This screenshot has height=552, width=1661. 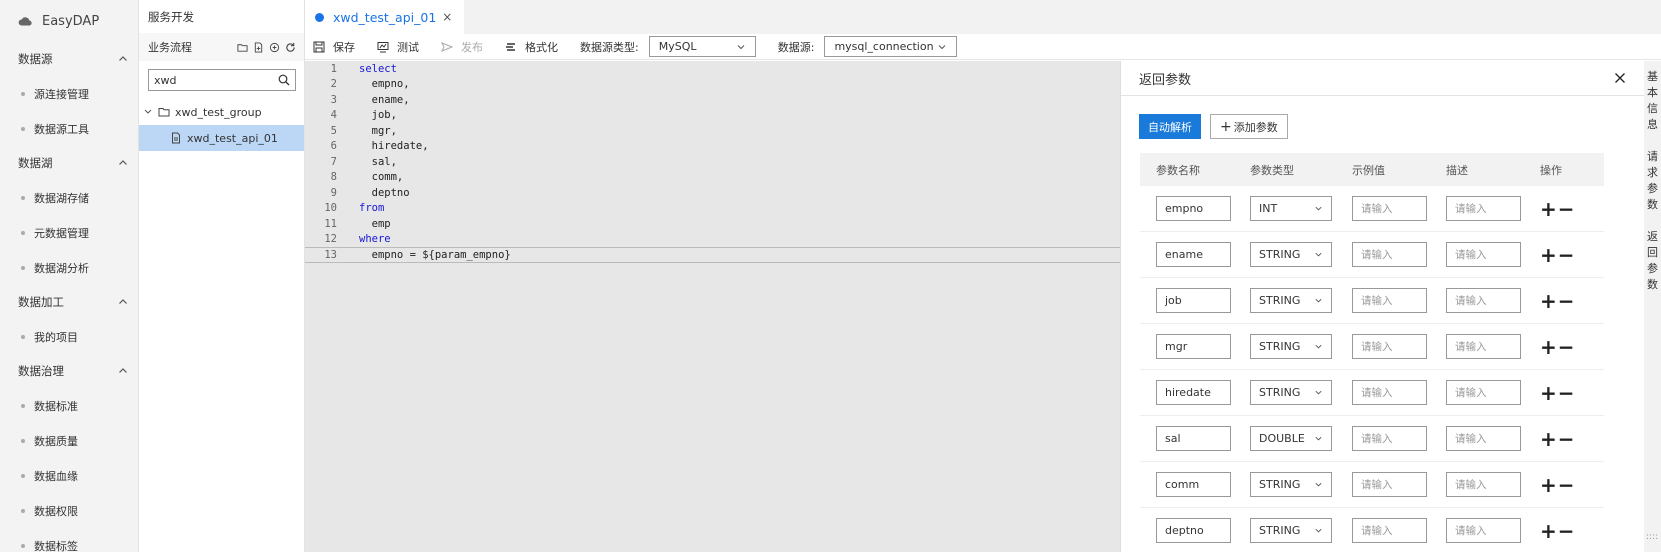 I want to click on param-name-input: deptno, so click(x=1193, y=530).